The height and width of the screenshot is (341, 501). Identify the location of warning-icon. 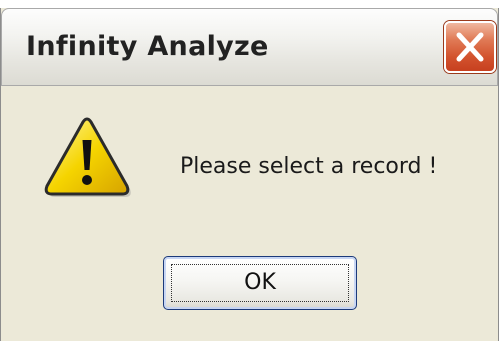
(87, 157).